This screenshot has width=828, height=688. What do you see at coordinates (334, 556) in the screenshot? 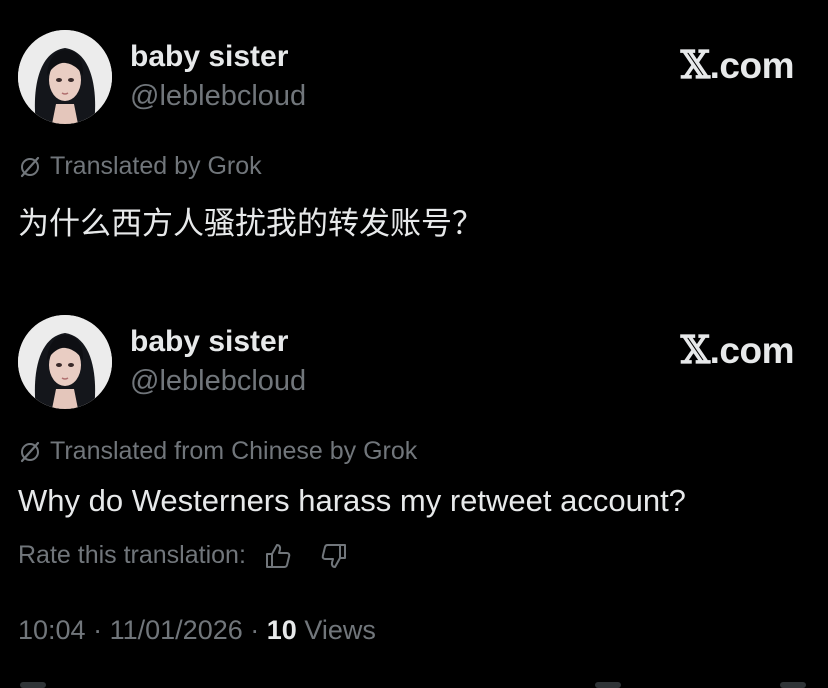
I see `thumbs-down-icon` at bounding box center [334, 556].